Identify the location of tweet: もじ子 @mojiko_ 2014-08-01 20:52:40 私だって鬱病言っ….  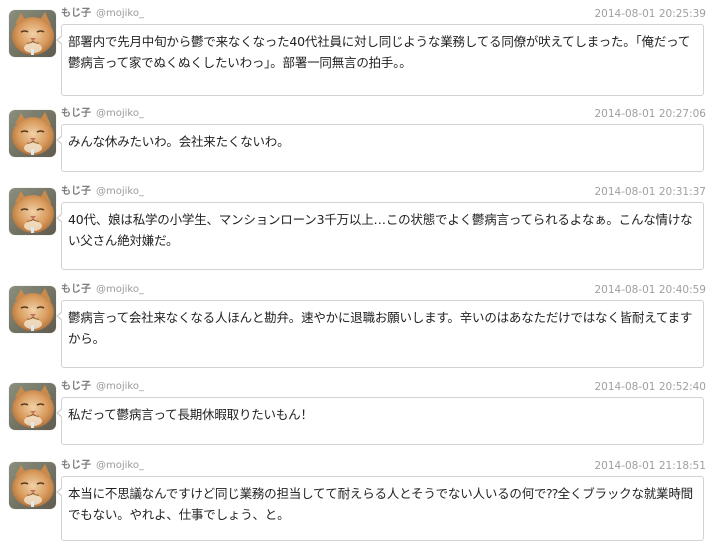
(356, 413).